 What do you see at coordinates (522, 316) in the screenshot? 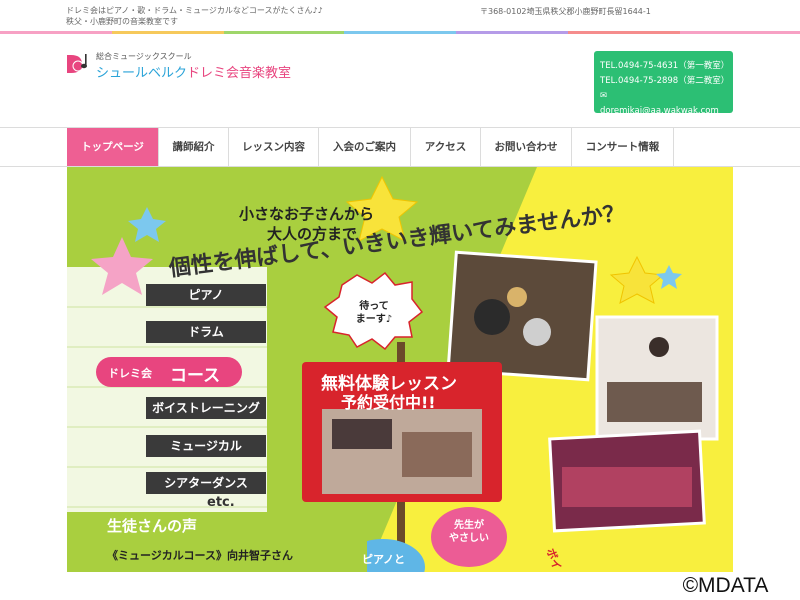
I see `drum-photo` at bounding box center [522, 316].